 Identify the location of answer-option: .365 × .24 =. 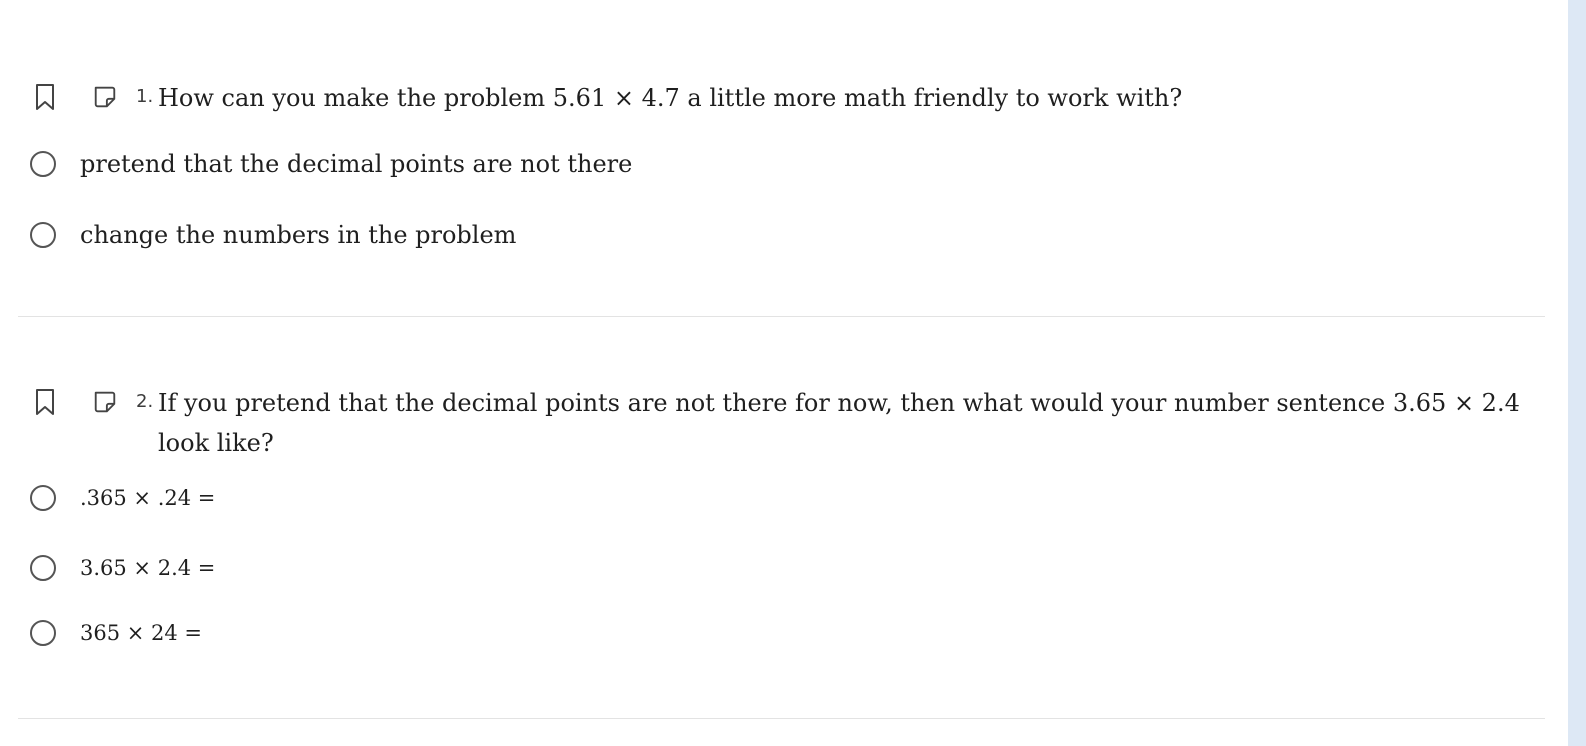
(122, 498).